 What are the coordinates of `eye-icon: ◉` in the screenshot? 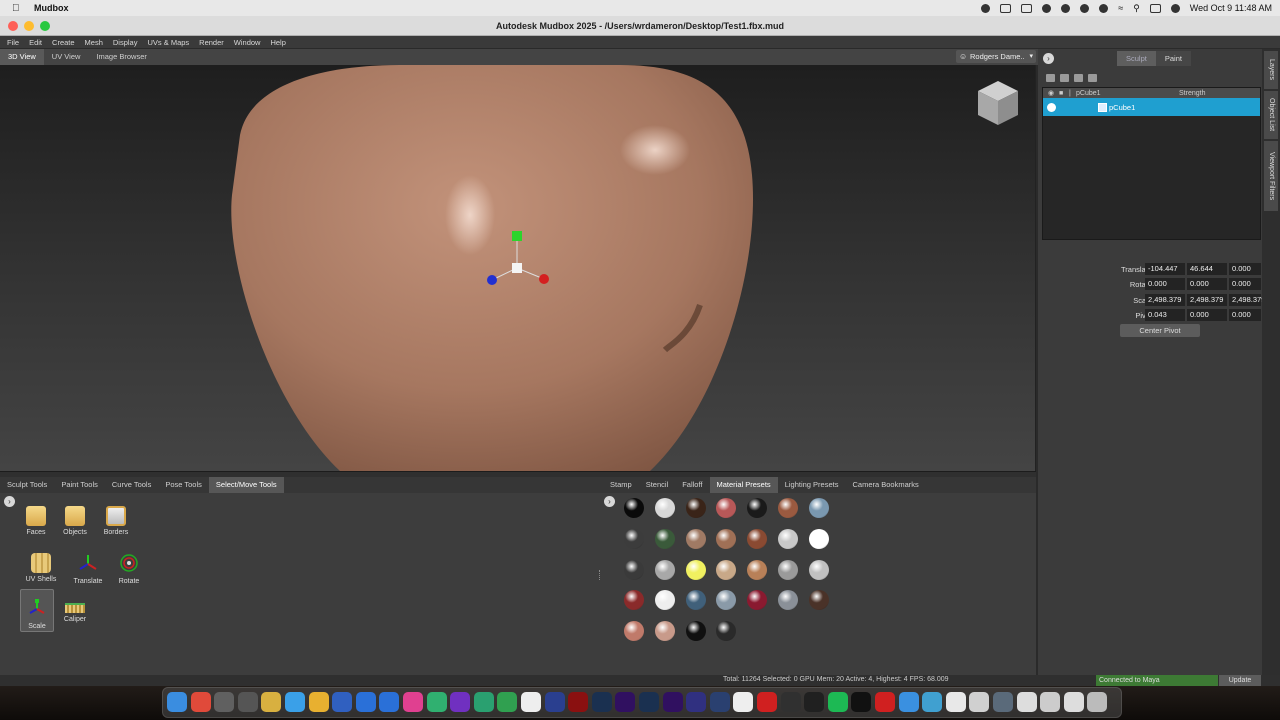 It's located at (1051, 93).